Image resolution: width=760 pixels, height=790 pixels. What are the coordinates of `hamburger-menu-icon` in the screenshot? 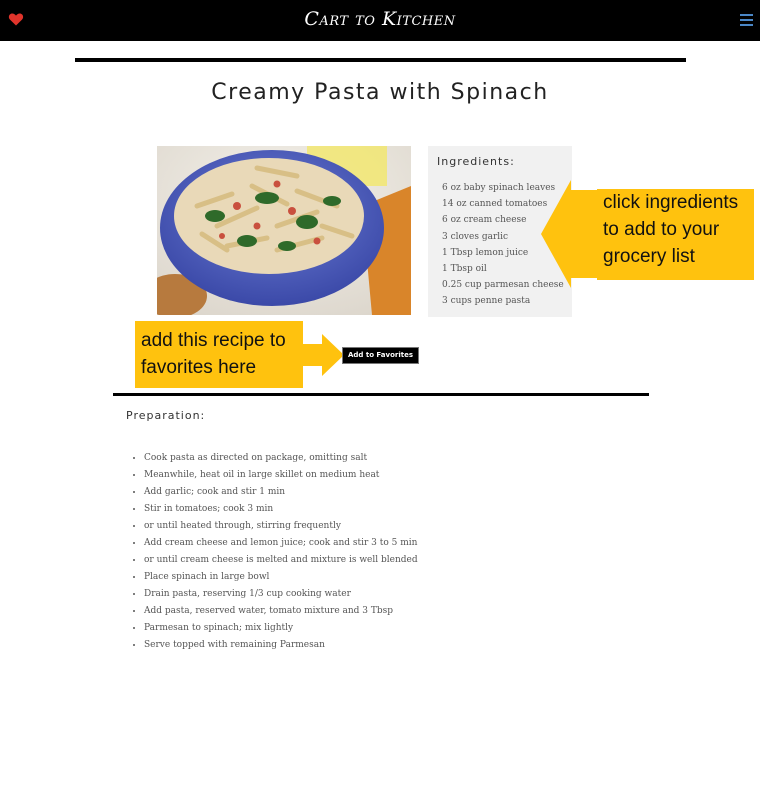 It's located at (746, 20).